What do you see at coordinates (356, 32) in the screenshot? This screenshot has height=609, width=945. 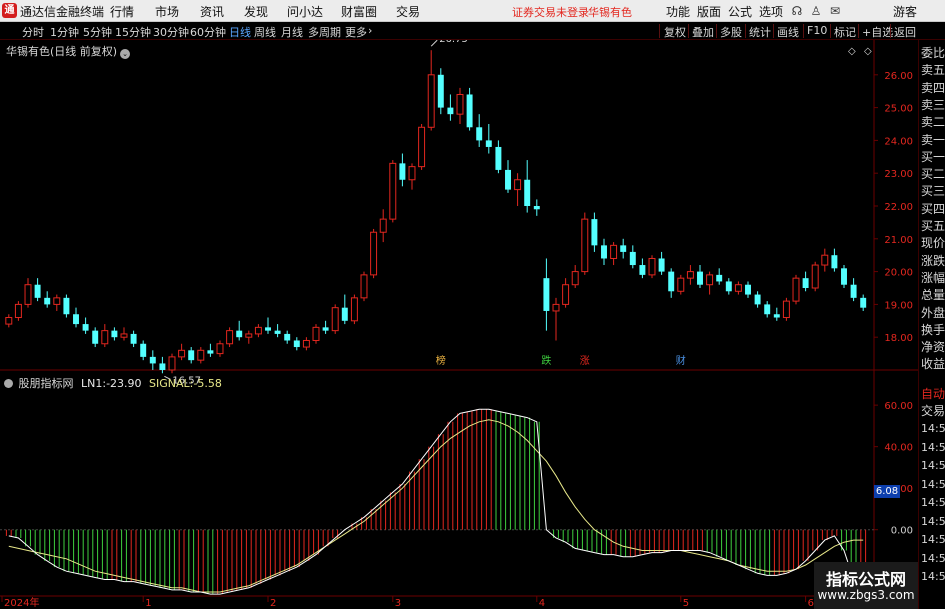 I see `period-more: 更多` at bounding box center [356, 32].